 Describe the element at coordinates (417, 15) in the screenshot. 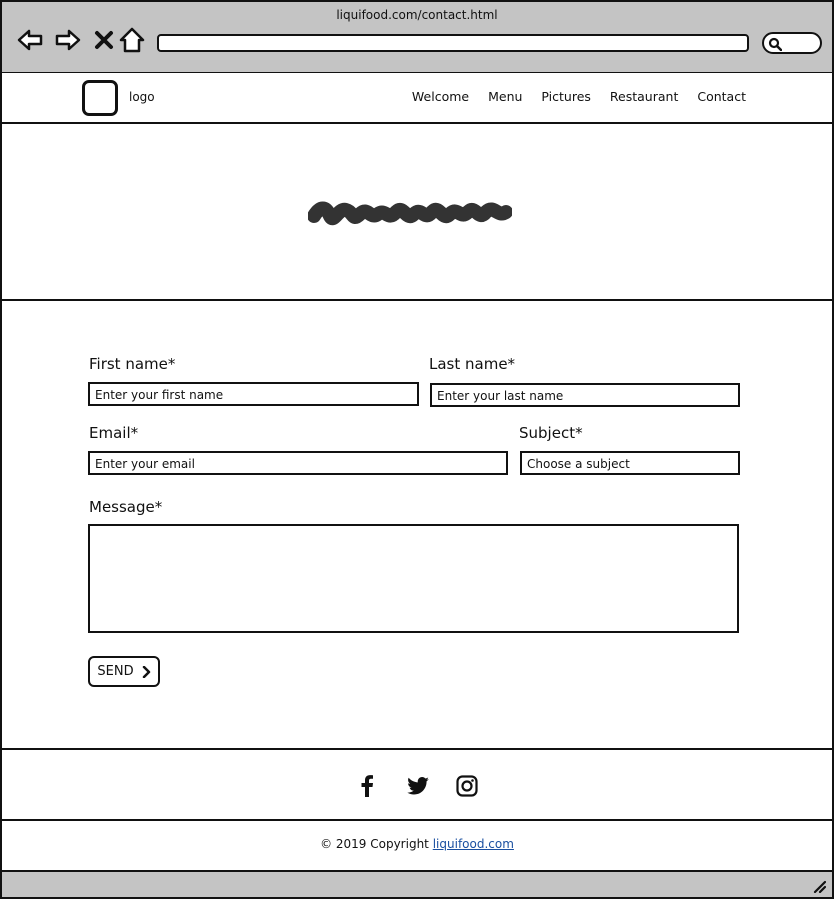

I see `url-title: liquifood.com/contact.html` at that location.